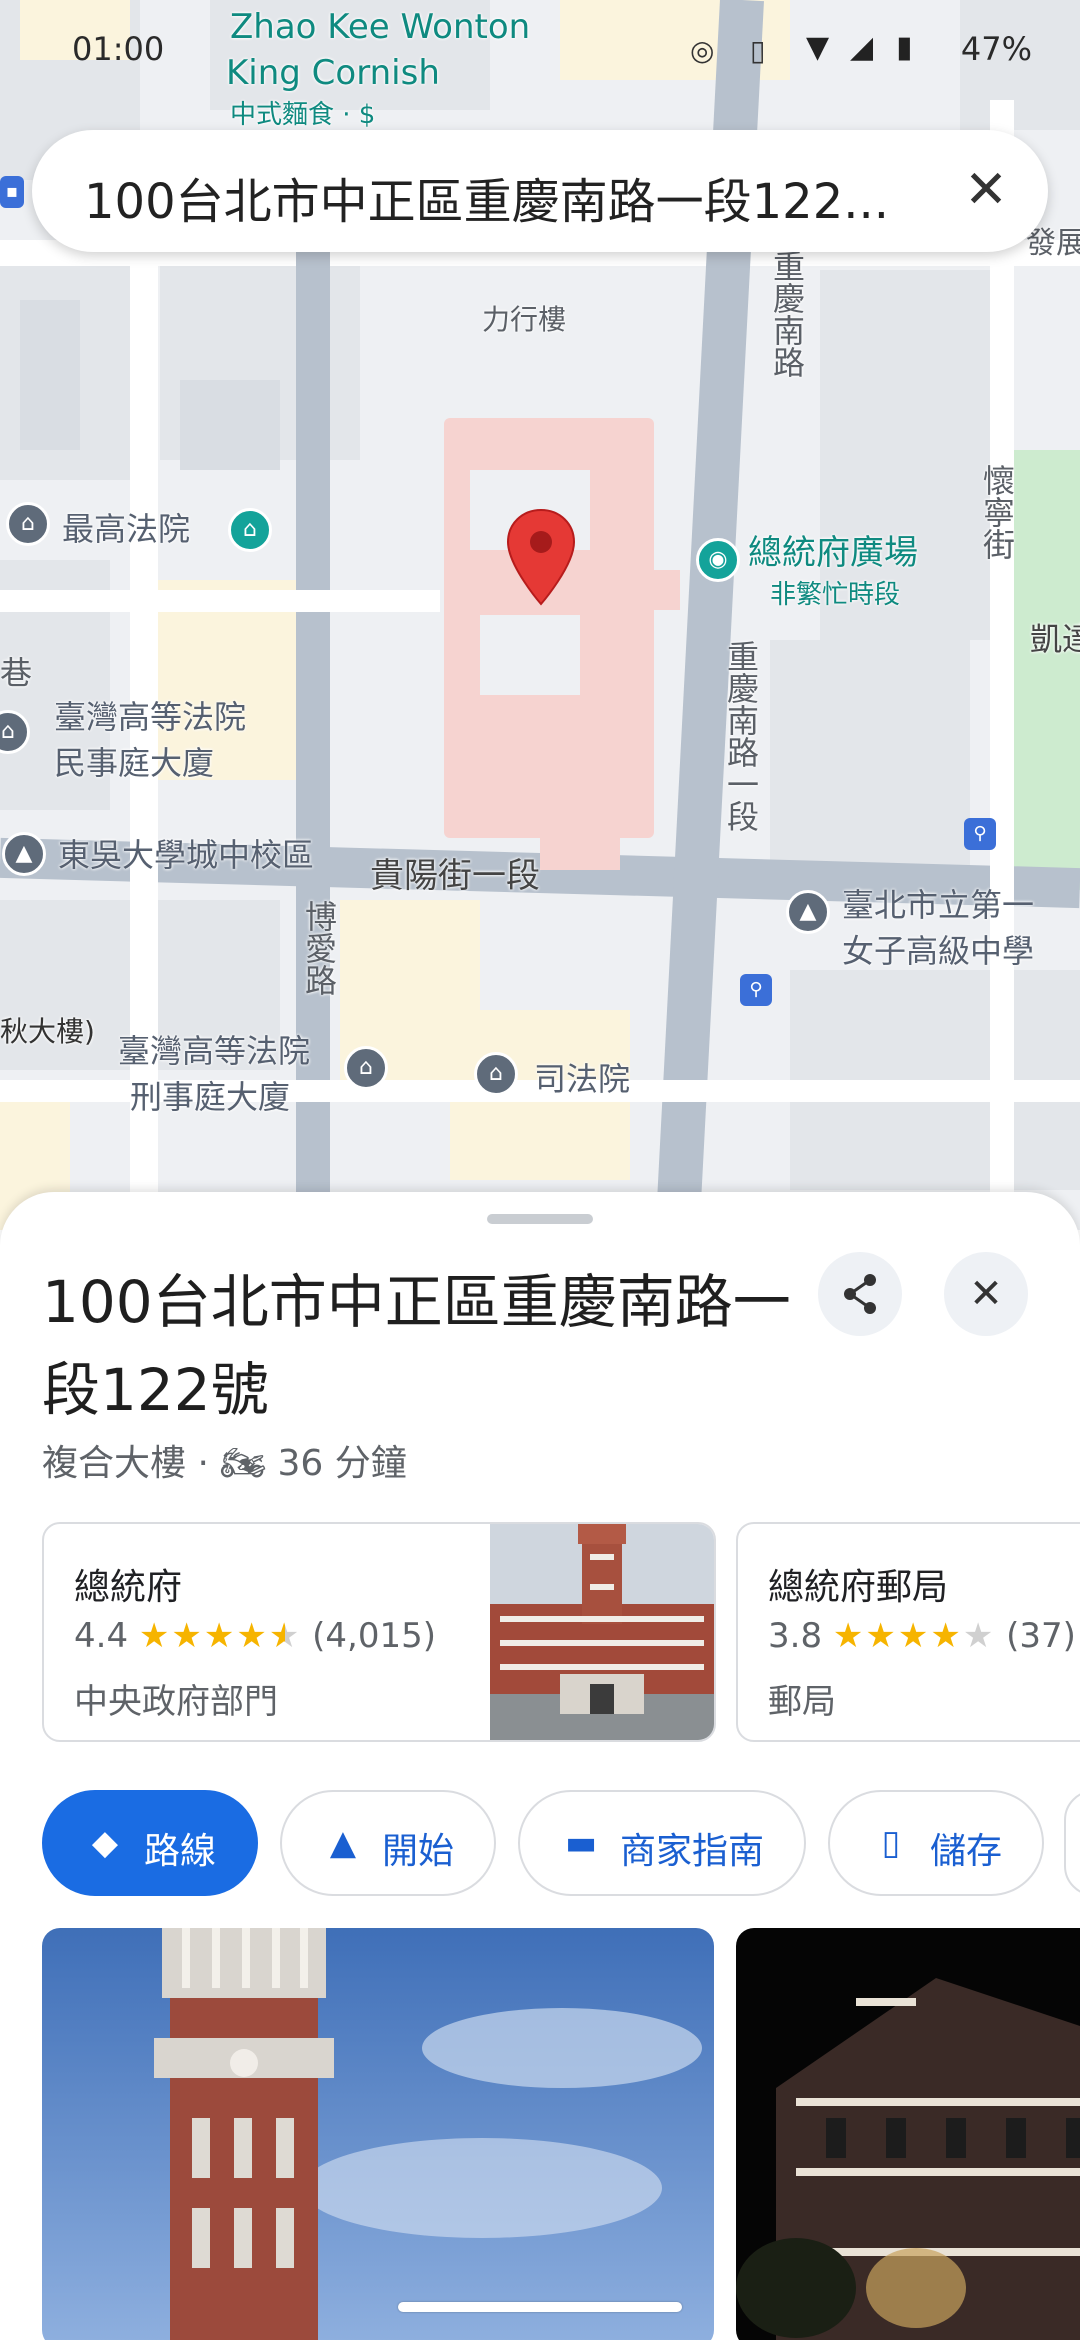 Image resolution: width=1080 pixels, height=2340 pixels. What do you see at coordinates (938, 951) in the screenshot?
I see `map-place-first-girls-2: 女子高級中學` at bounding box center [938, 951].